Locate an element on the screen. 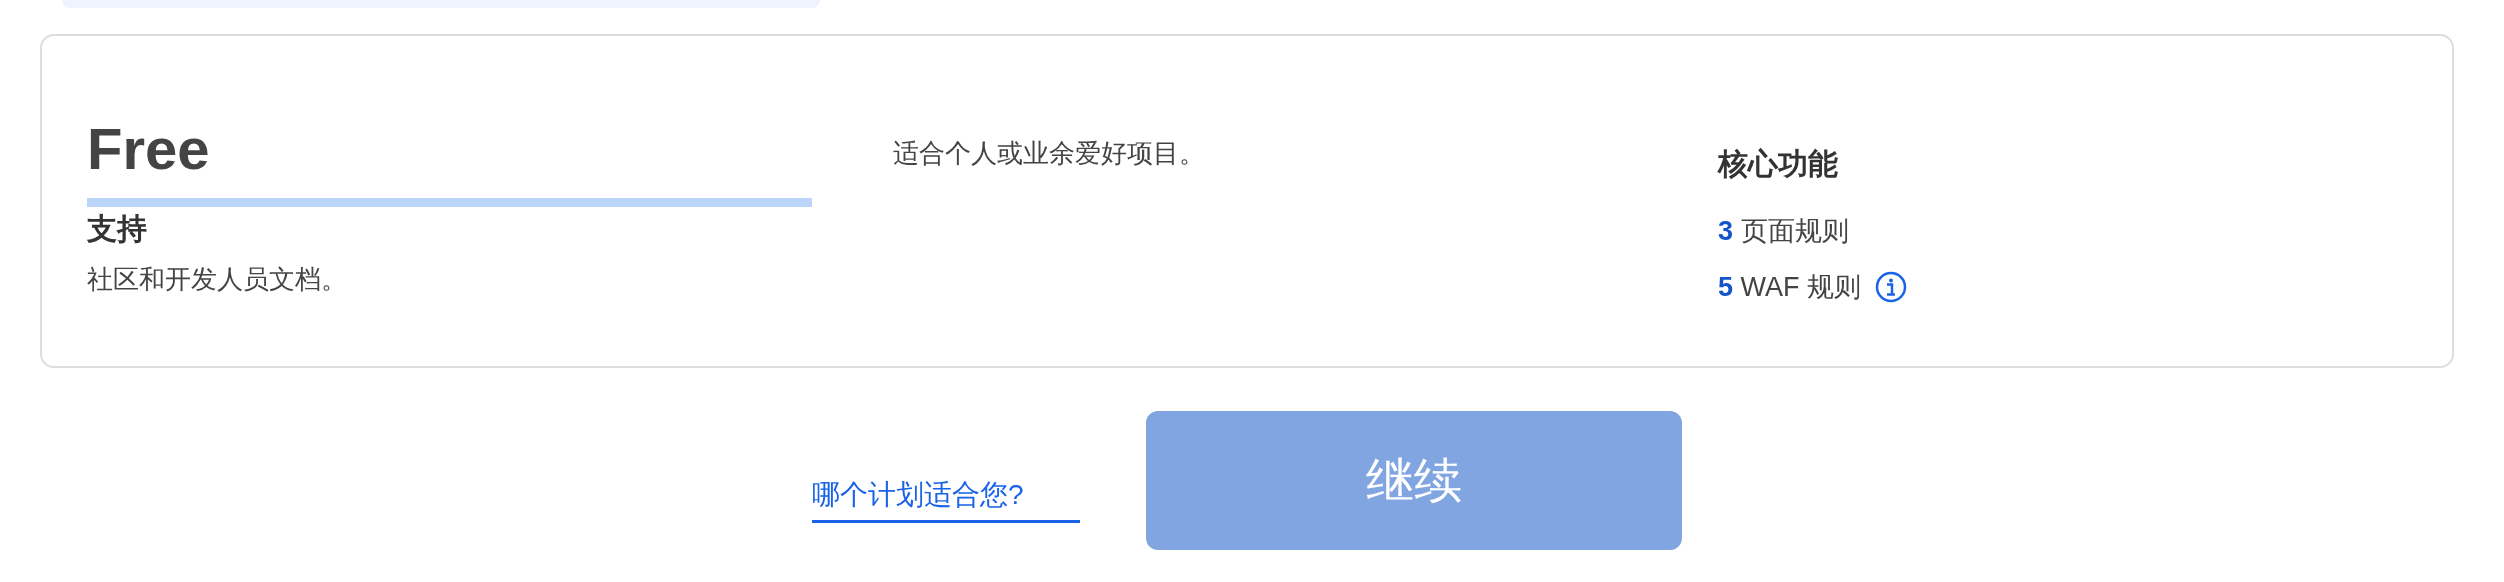 The image size is (2504, 582). plan-name: Free is located at coordinates (149, 149).